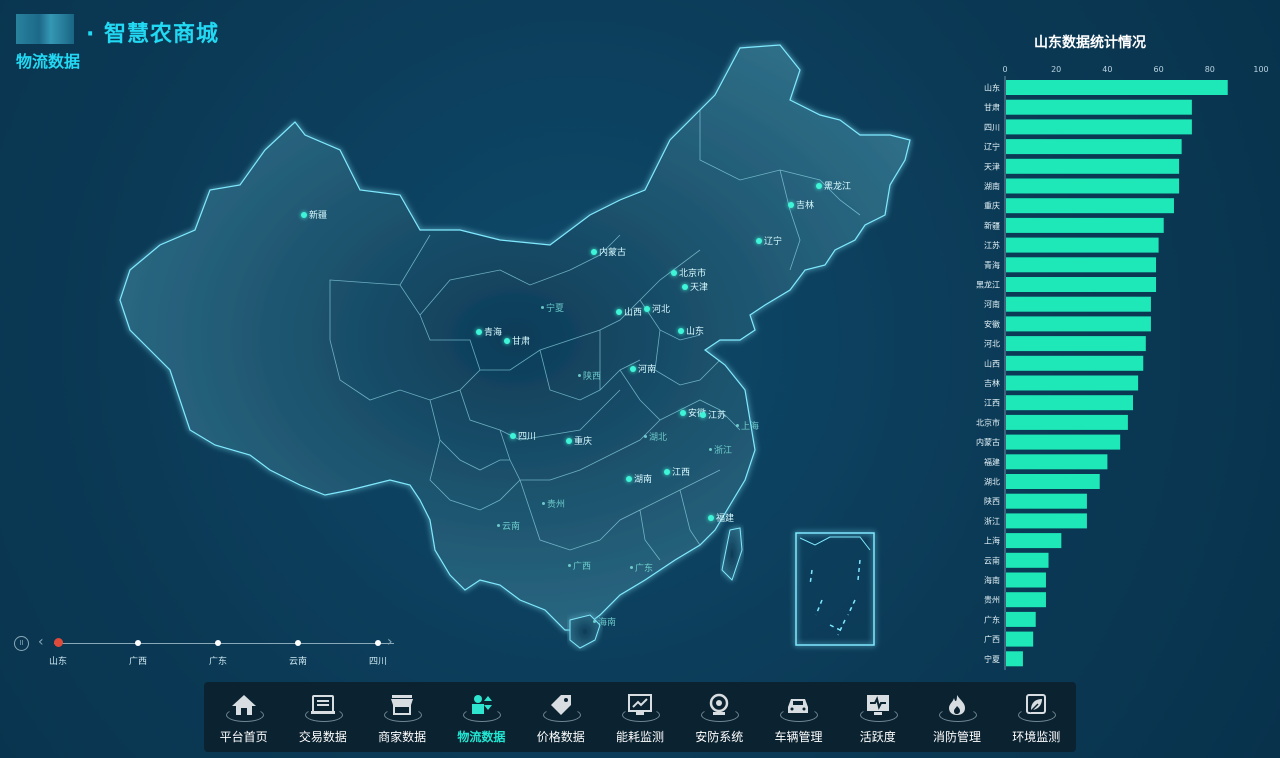  I want to click on bar-广西, so click(1020, 639).